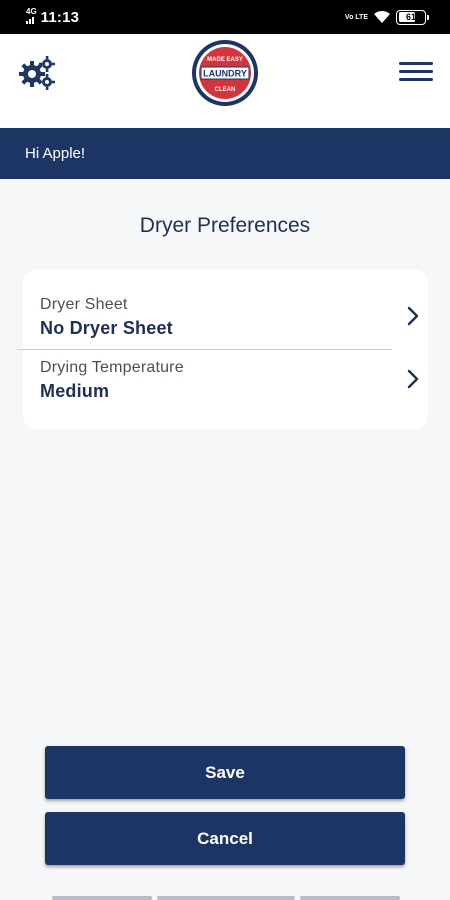 The width and height of the screenshot is (450, 900). What do you see at coordinates (382, 16) in the screenshot?
I see `wifi-icon` at bounding box center [382, 16].